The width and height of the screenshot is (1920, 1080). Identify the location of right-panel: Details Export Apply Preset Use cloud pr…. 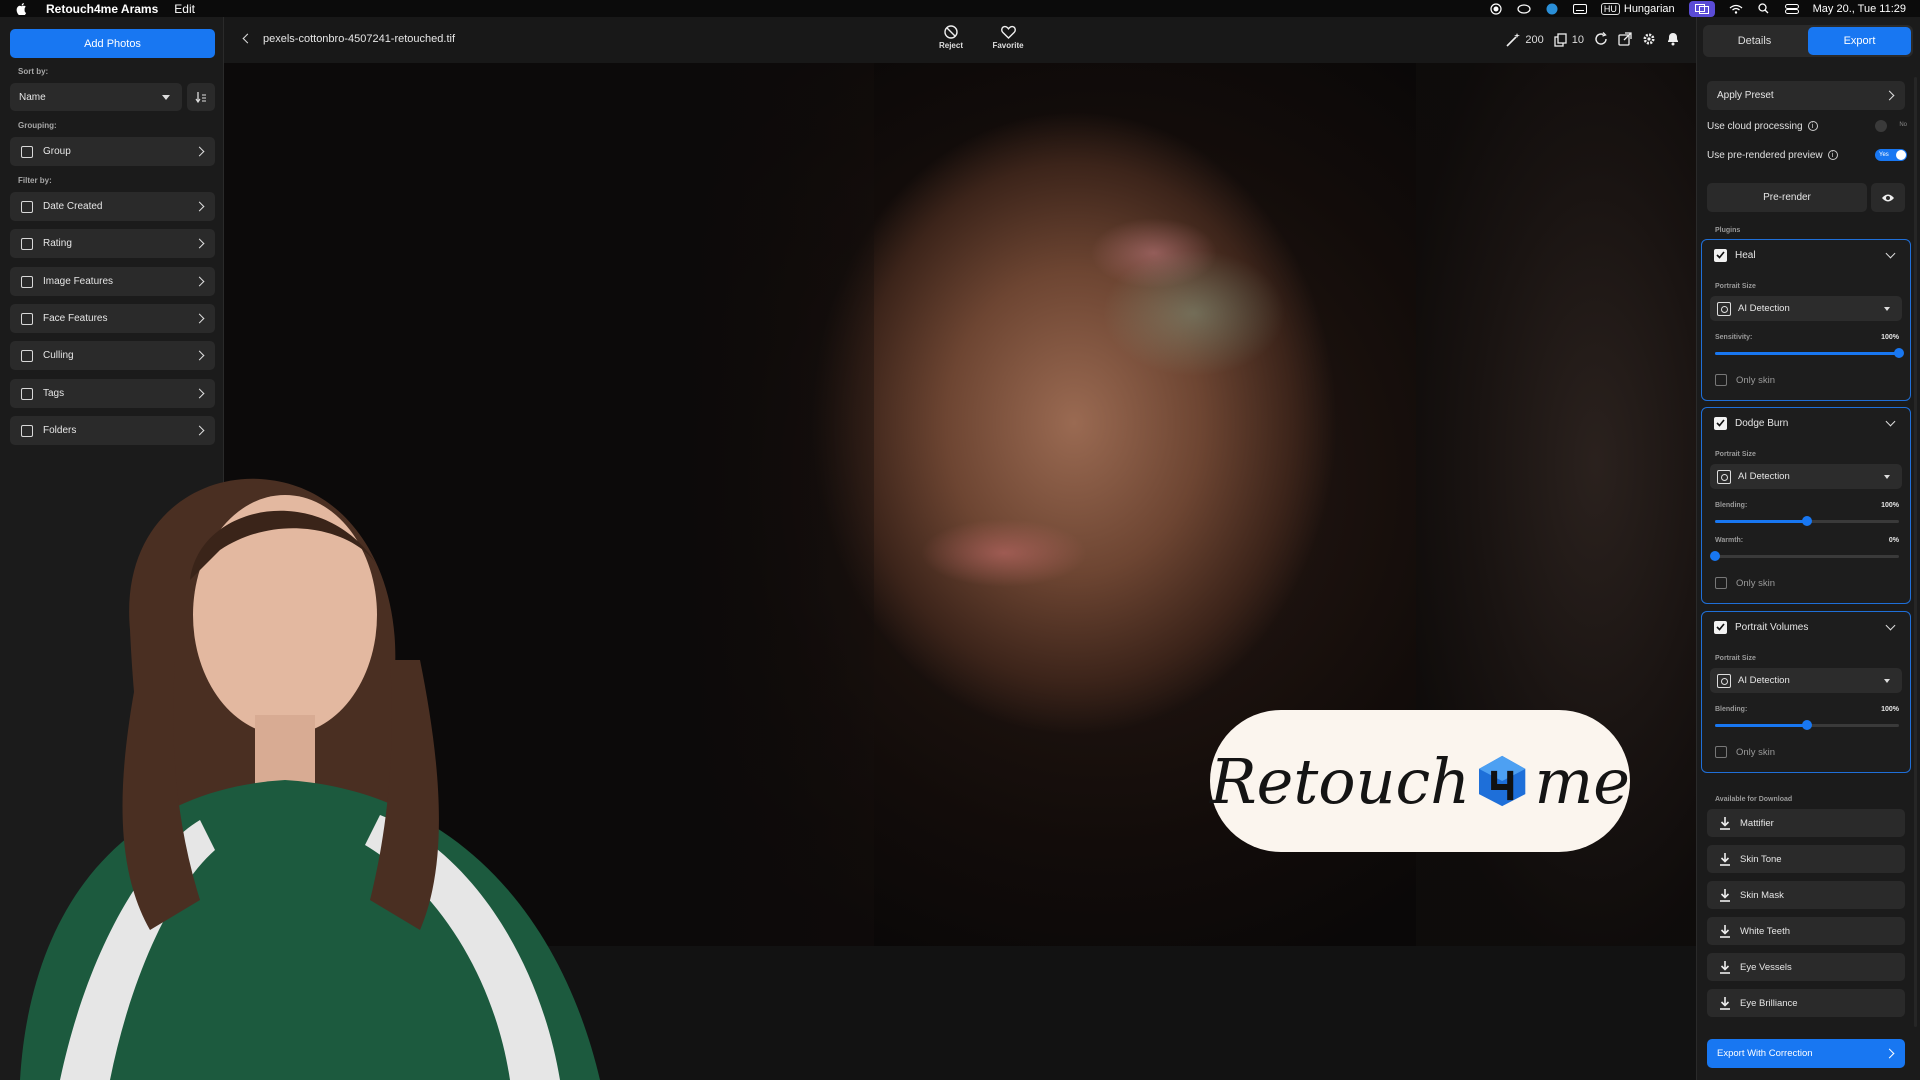
(1808, 548).